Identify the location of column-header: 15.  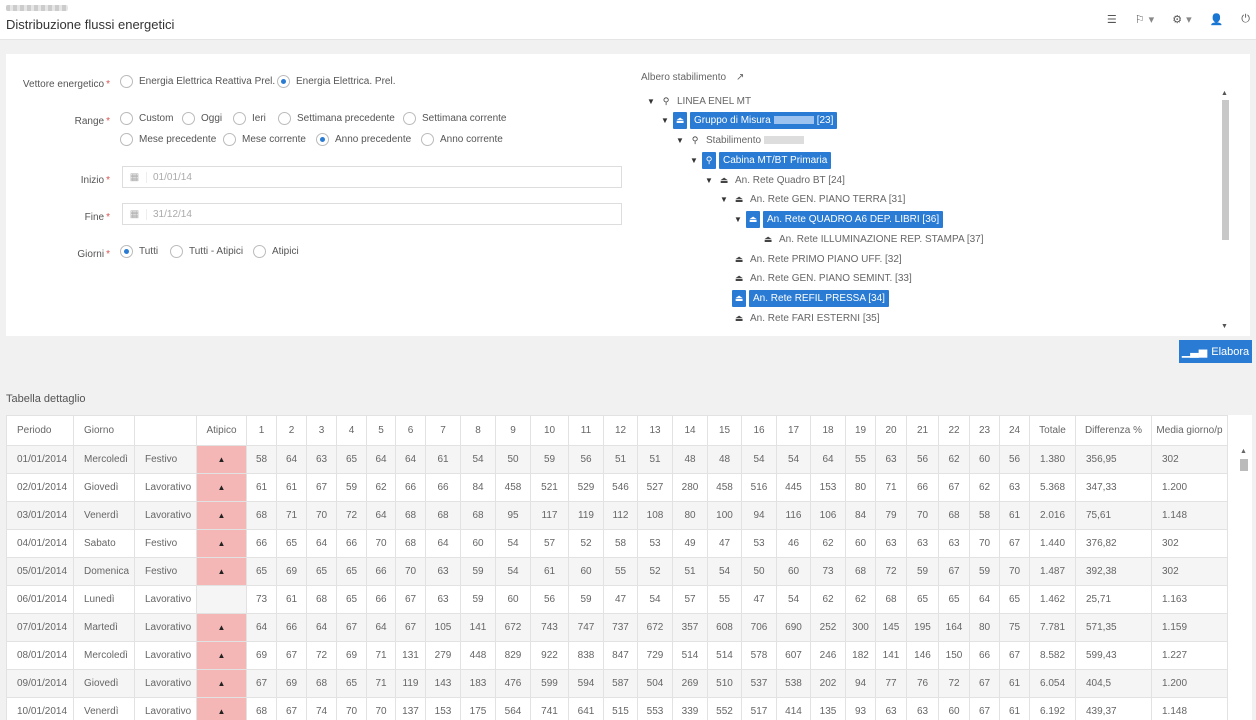
(724, 430).